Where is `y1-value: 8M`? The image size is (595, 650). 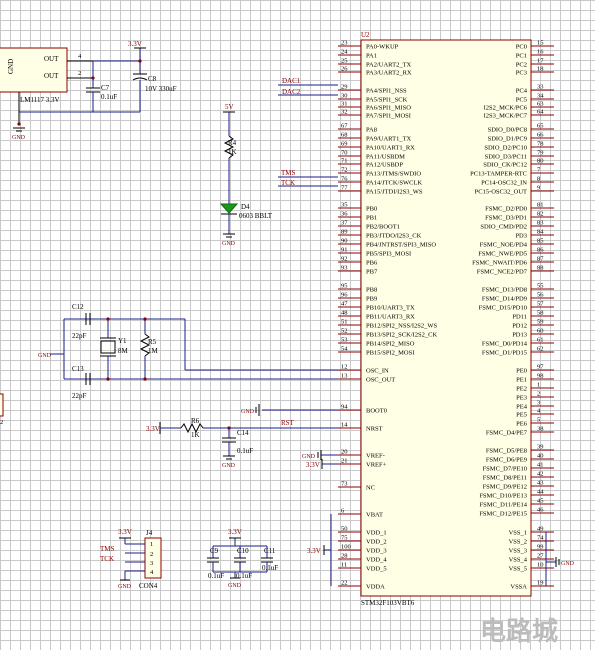 y1-value: 8M is located at coordinates (123, 351).